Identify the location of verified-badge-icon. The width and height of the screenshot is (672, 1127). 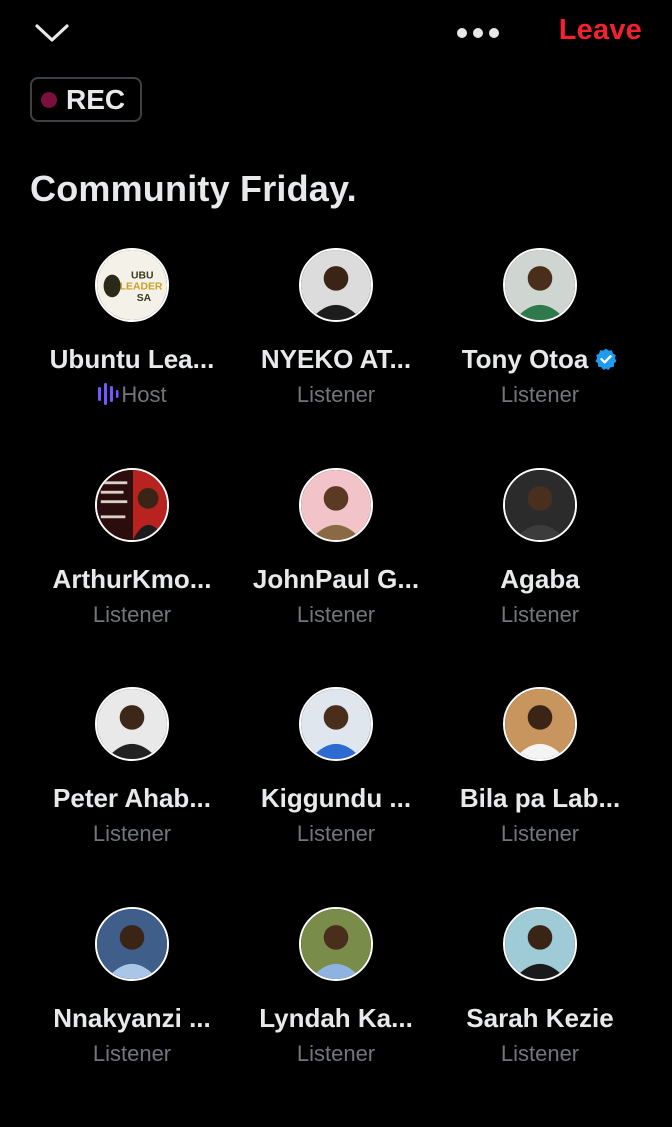
(606, 359).